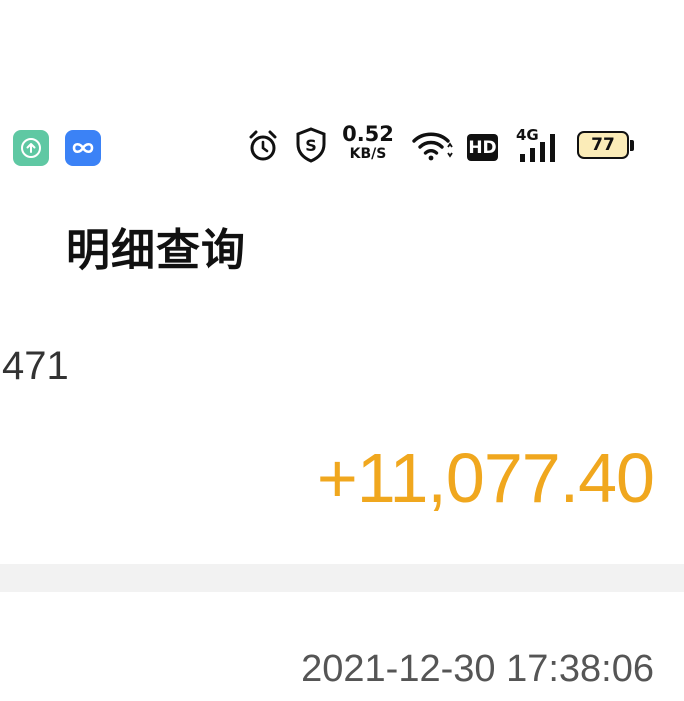  I want to click on battery-level: 77, so click(603, 145).